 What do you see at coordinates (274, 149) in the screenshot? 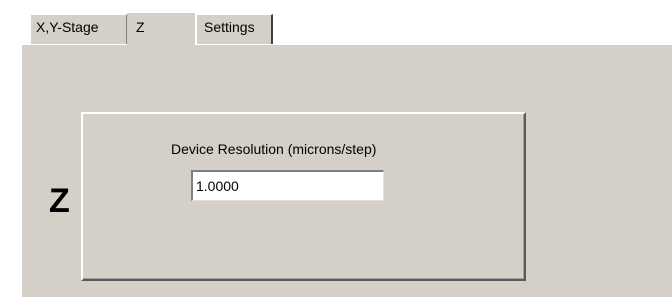
I see `resolution-label: Device Resolution (microns/step)` at bounding box center [274, 149].